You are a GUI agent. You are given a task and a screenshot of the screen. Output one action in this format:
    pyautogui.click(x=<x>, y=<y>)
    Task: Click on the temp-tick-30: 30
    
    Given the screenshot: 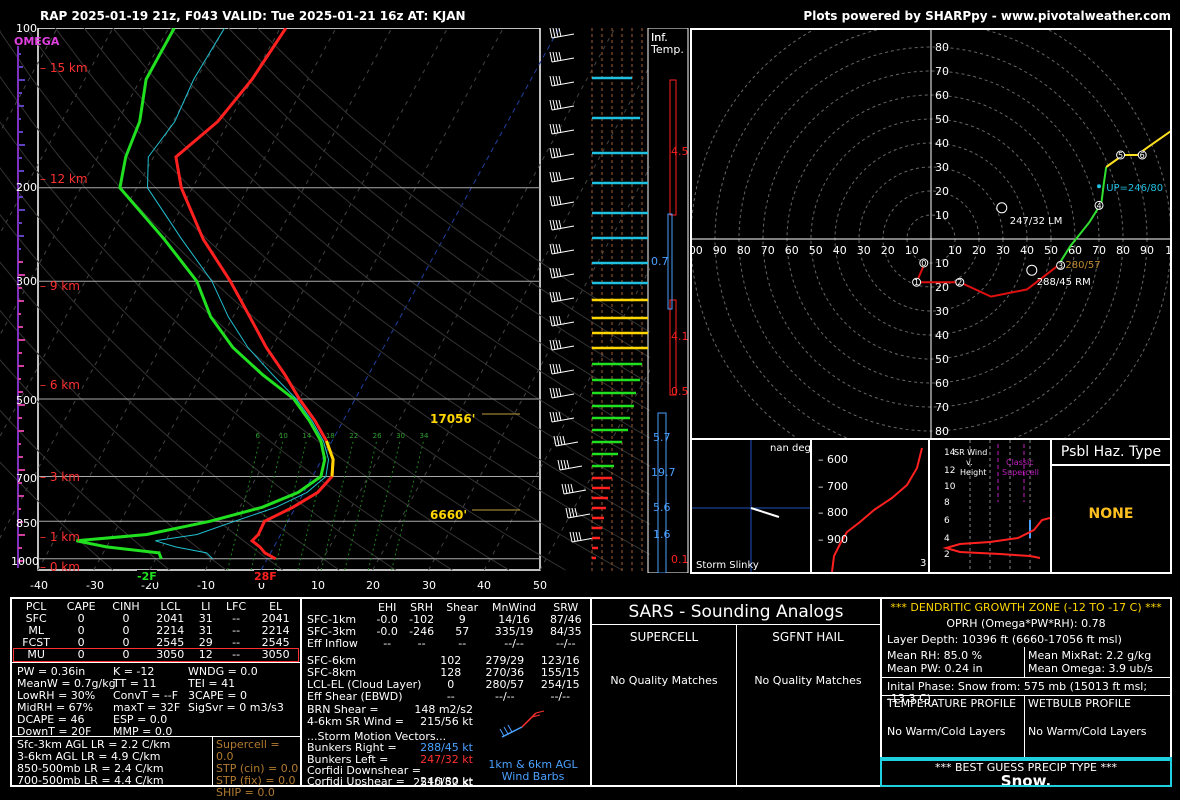 What is the action you would take?
    pyautogui.click(x=429, y=585)
    